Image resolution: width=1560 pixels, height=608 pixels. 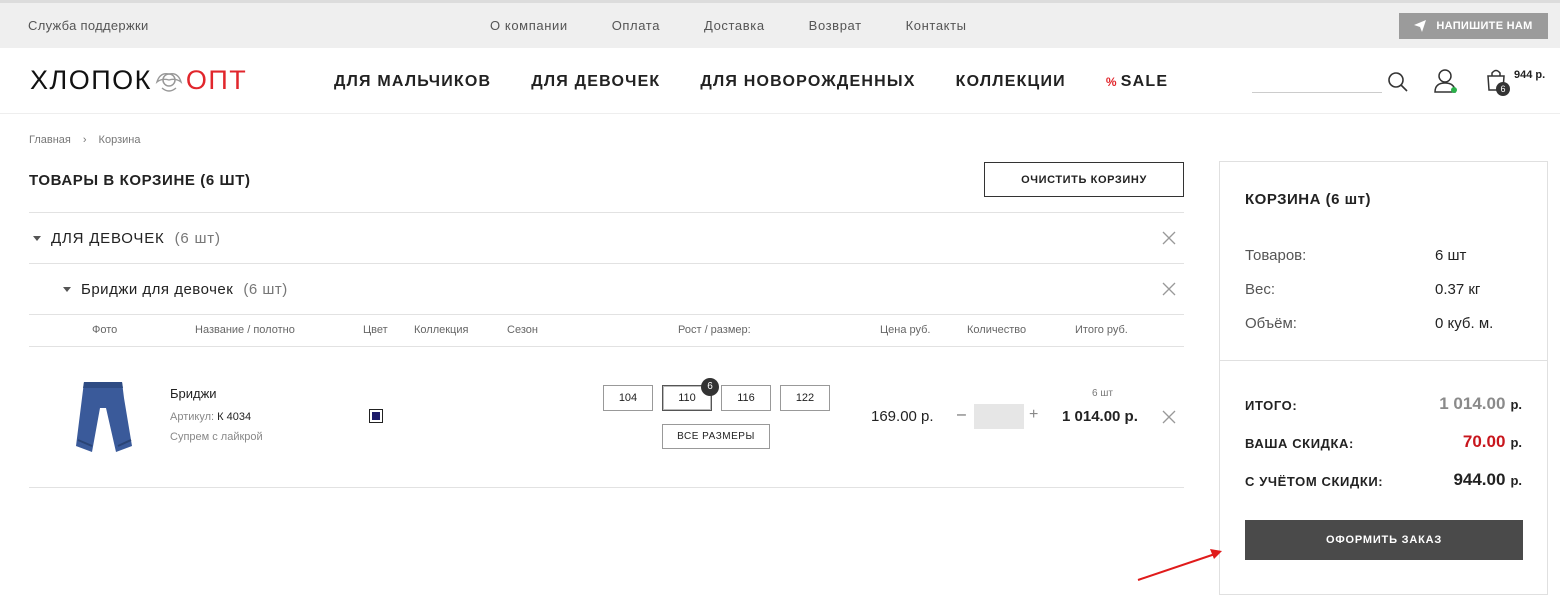 I want to click on article-value: К 4034, so click(x=234, y=417).